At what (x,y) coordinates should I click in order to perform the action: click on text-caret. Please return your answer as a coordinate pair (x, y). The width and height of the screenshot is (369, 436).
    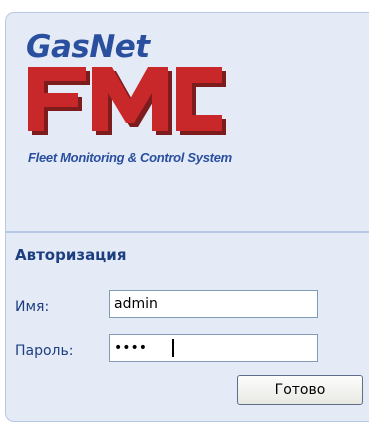
    Looking at the image, I should click on (173, 348).